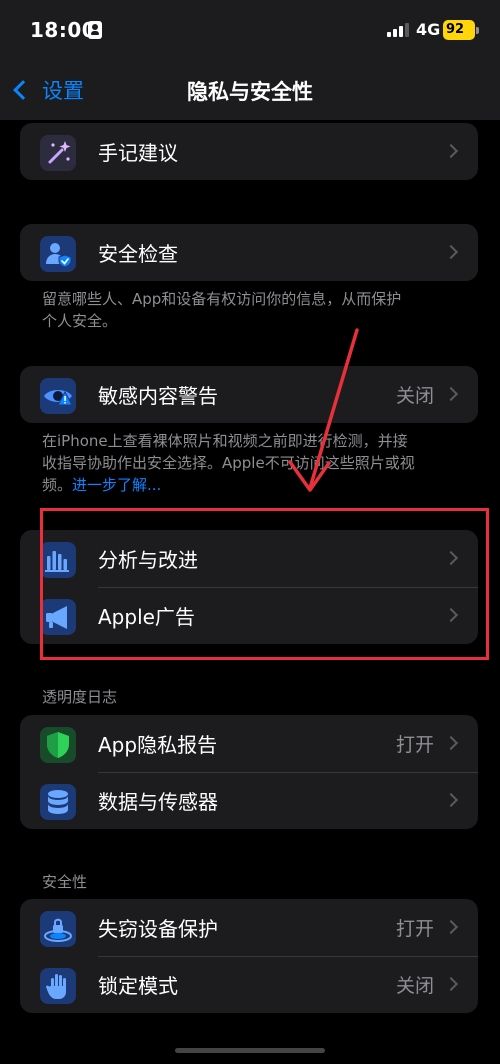  I want to click on page-title: 隐私与安全性, so click(250, 92).